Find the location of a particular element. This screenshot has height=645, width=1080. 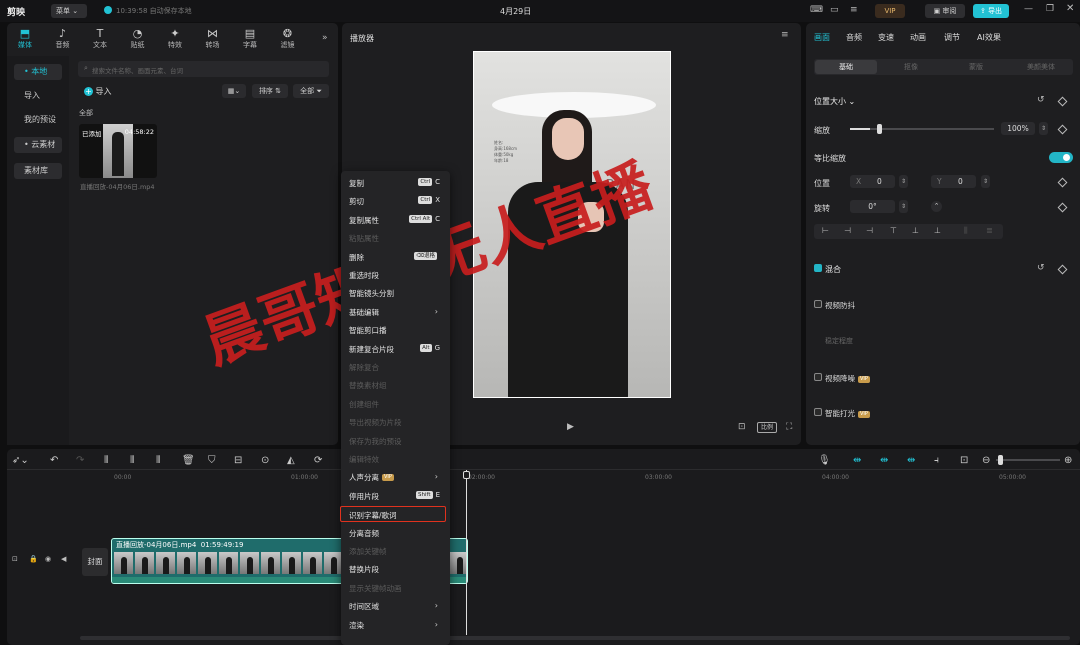

search-input: ⌕ 搜索文件名称、画面元素、台词 is located at coordinates (203, 69).